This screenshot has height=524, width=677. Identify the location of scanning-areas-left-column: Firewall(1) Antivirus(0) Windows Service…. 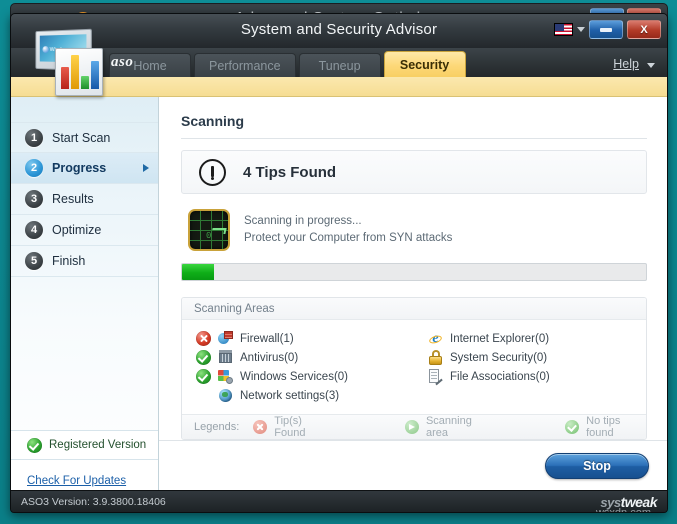
(298, 367).